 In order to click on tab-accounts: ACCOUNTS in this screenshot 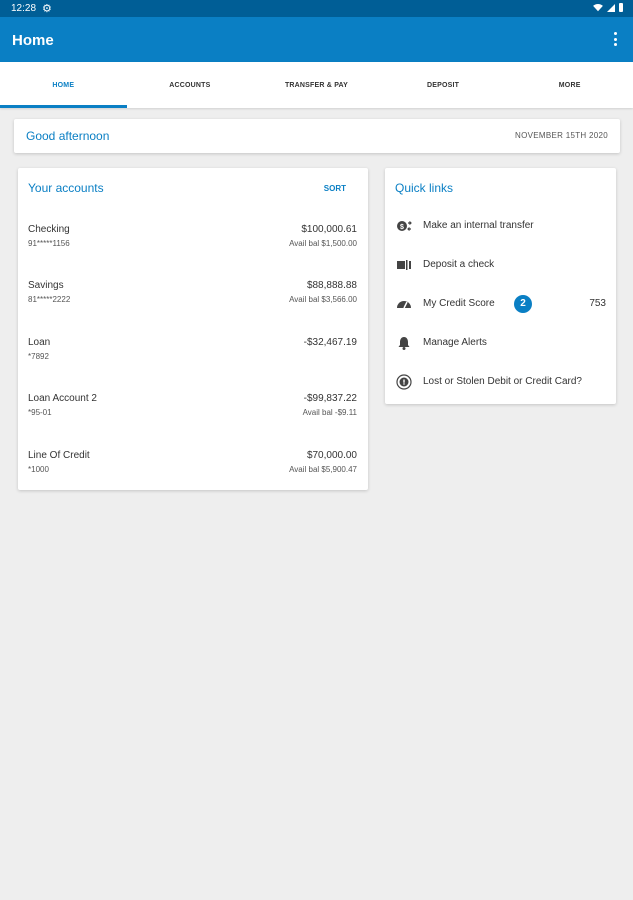, I will do `click(190, 85)`.